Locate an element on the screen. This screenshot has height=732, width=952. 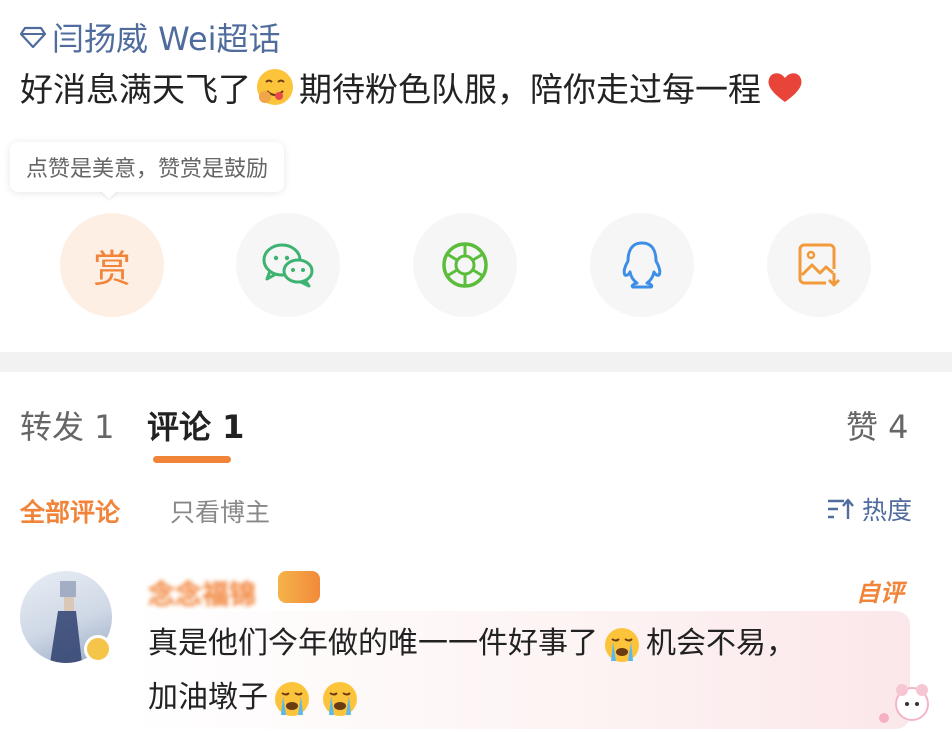
qq-icon is located at coordinates (642, 265).